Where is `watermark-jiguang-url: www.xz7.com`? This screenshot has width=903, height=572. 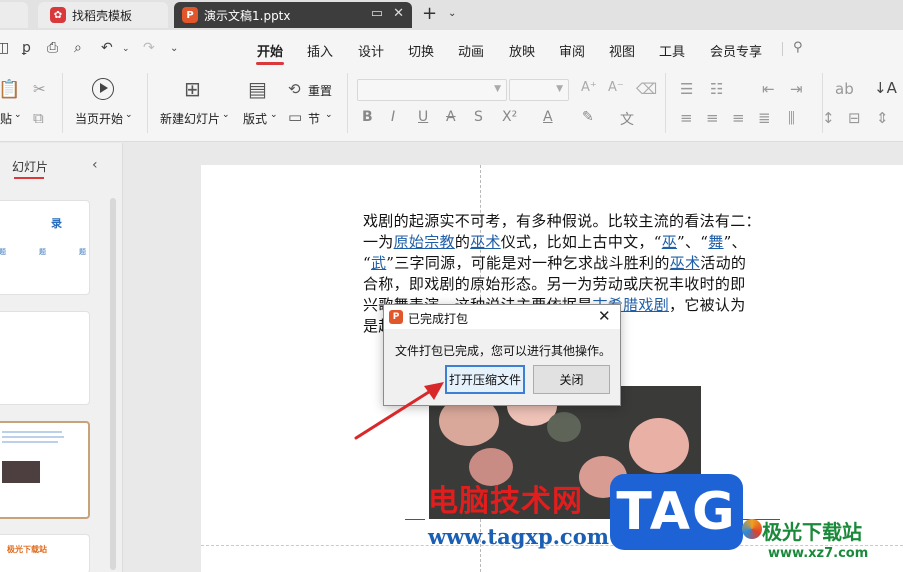
watermark-jiguang-url: www.xz7.com is located at coordinates (818, 553).